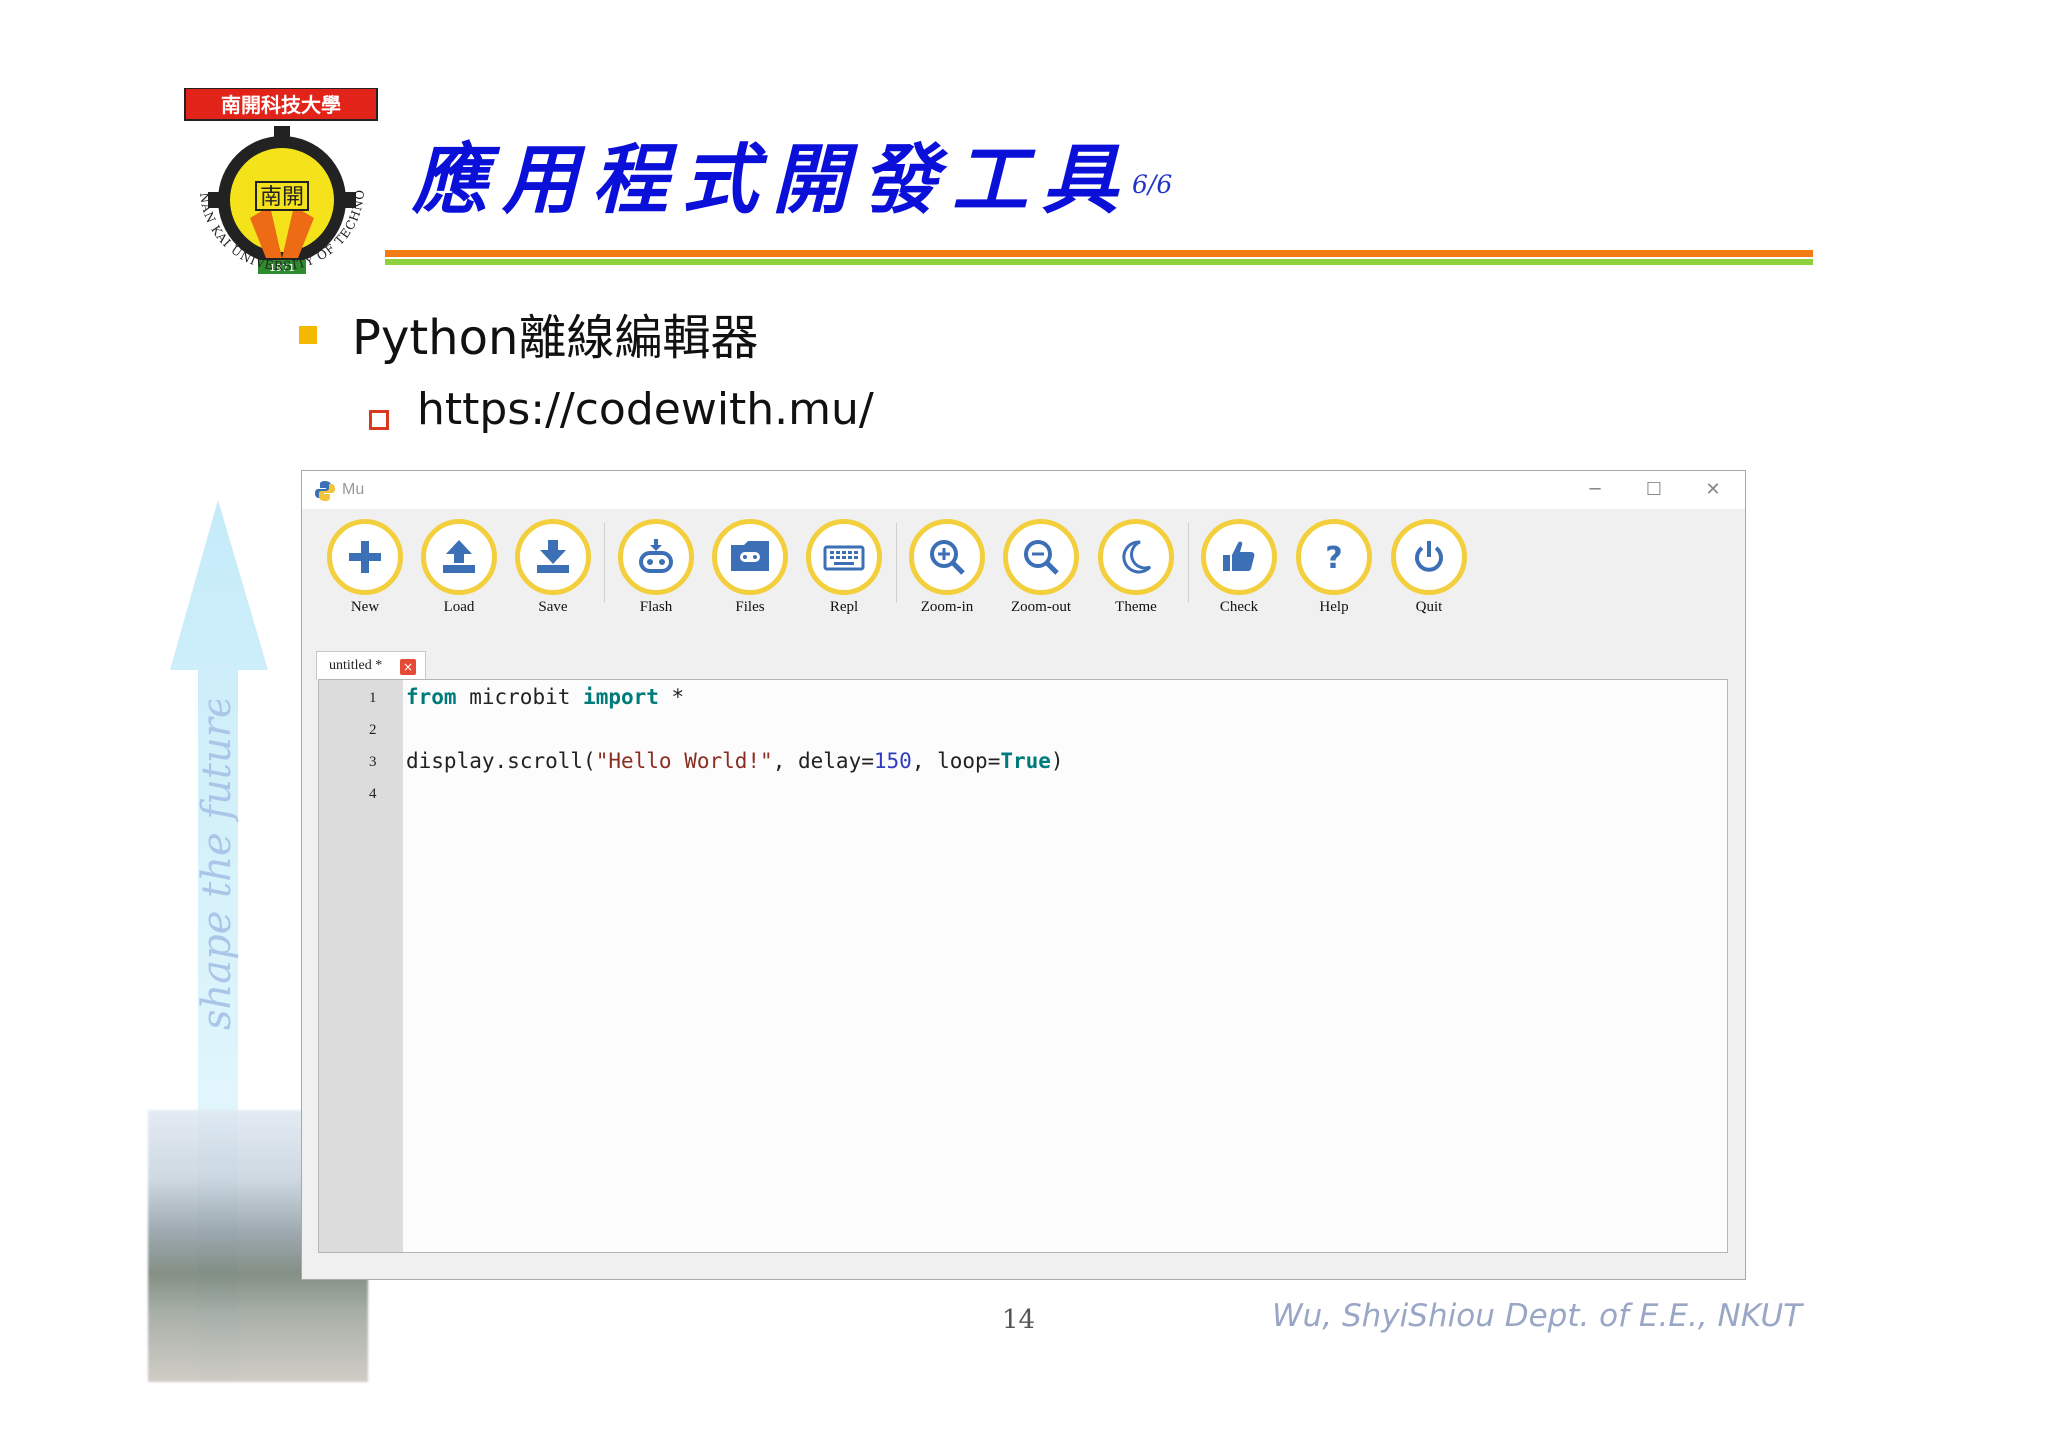  Describe the element at coordinates (656, 556) in the screenshot. I see `flash-icon` at that location.